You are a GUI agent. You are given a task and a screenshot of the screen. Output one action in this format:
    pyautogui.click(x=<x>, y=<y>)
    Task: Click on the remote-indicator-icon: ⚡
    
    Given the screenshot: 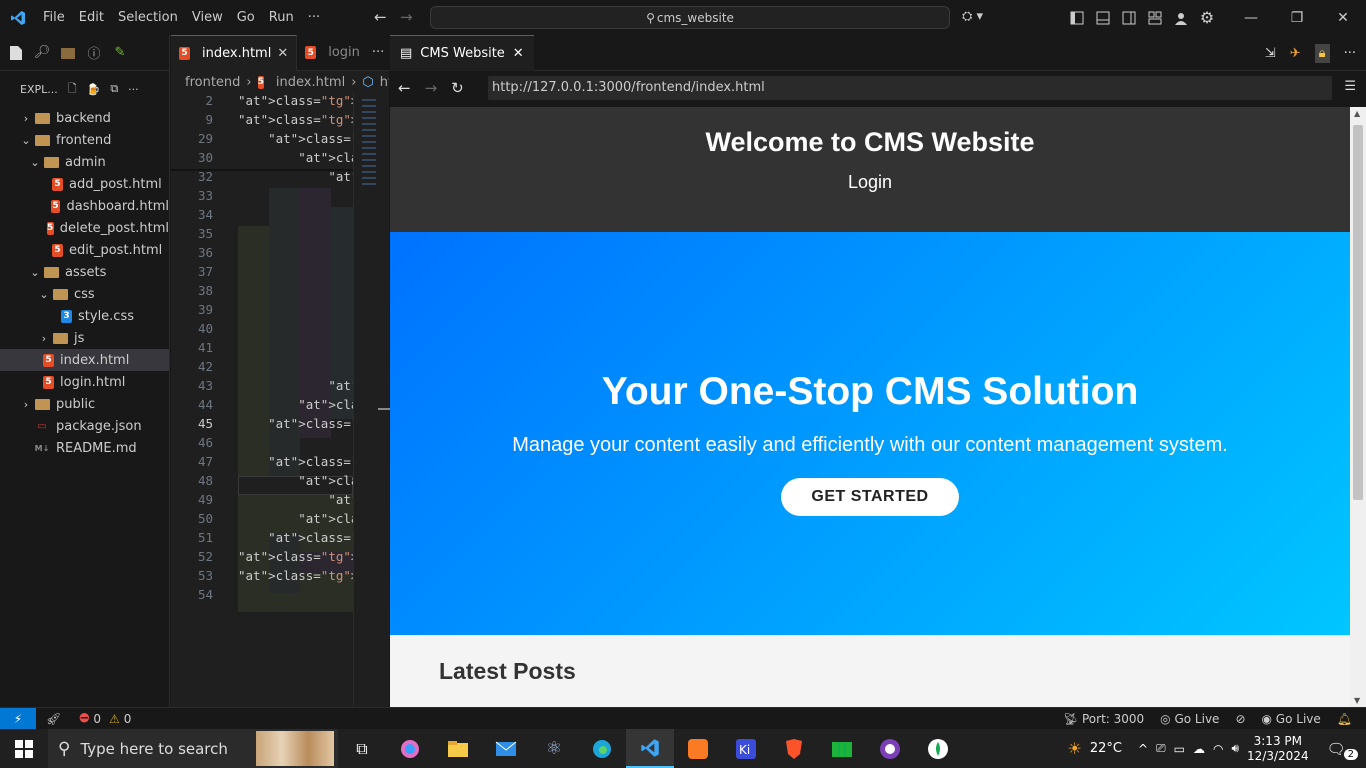 What is the action you would take?
    pyautogui.click(x=18, y=718)
    